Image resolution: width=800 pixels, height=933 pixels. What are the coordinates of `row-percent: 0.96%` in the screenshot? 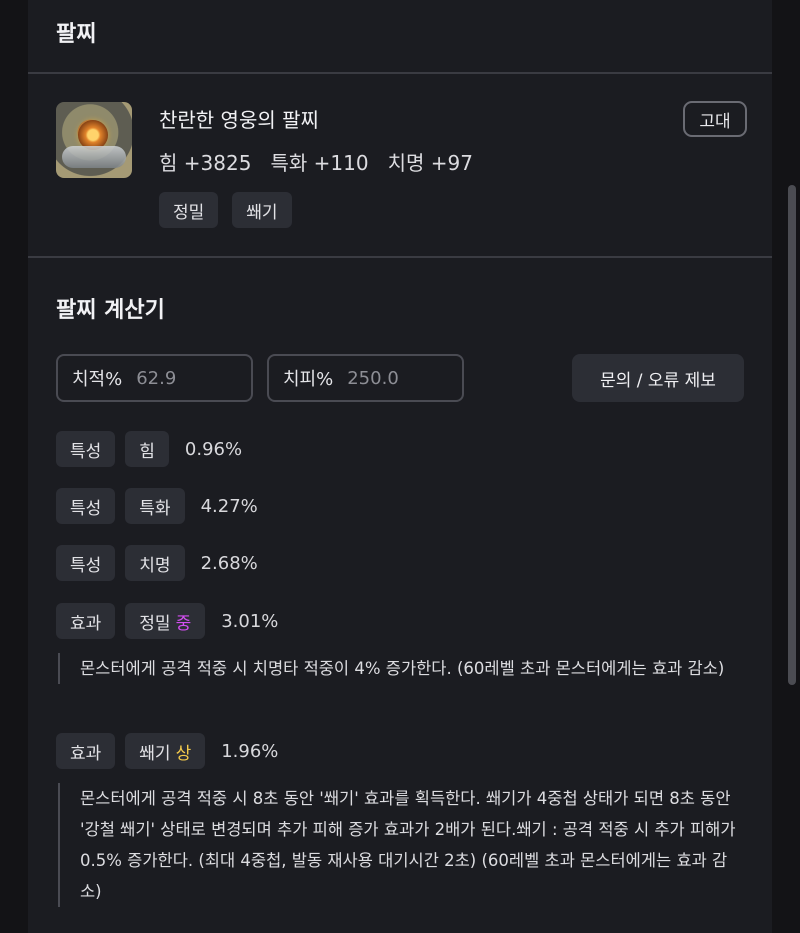 It's located at (213, 449).